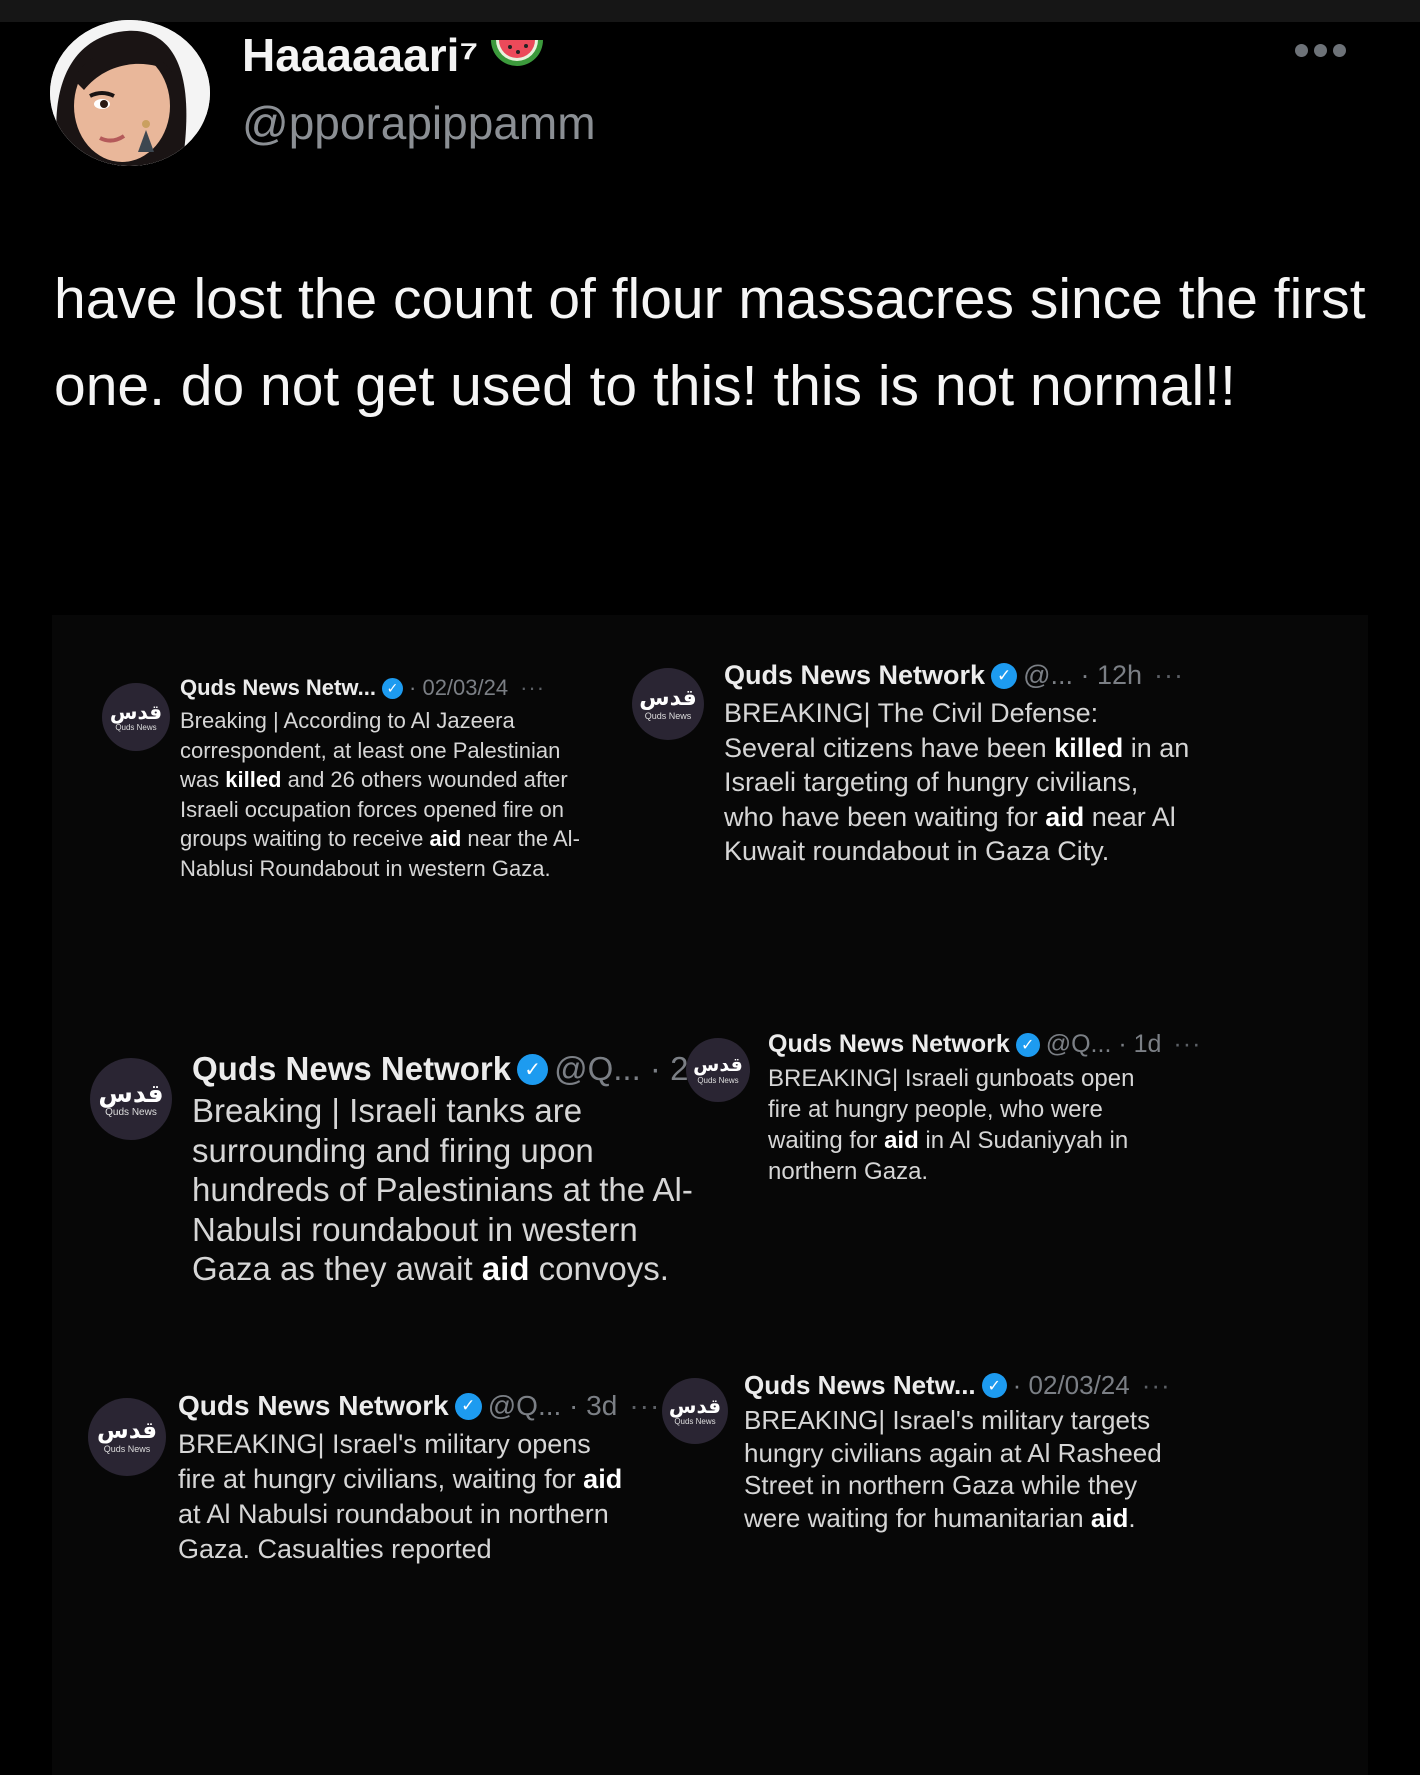 Image resolution: width=1420 pixels, height=1775 pixels. What do you see at coordinates (710, 11) in the screenshot?
I see `status-bar` at bounding box center [710, 11].